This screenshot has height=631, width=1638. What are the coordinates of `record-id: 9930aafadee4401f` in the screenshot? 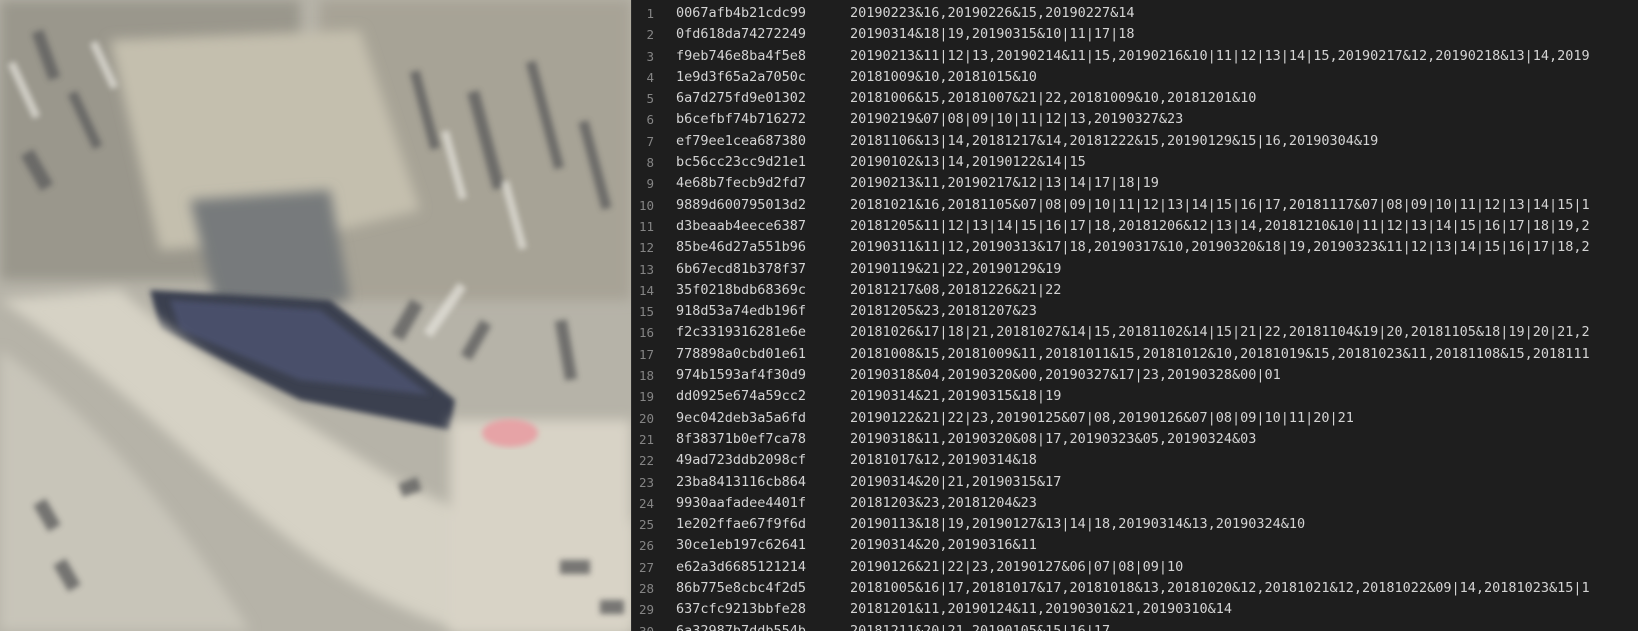 It's located at (741, 502).